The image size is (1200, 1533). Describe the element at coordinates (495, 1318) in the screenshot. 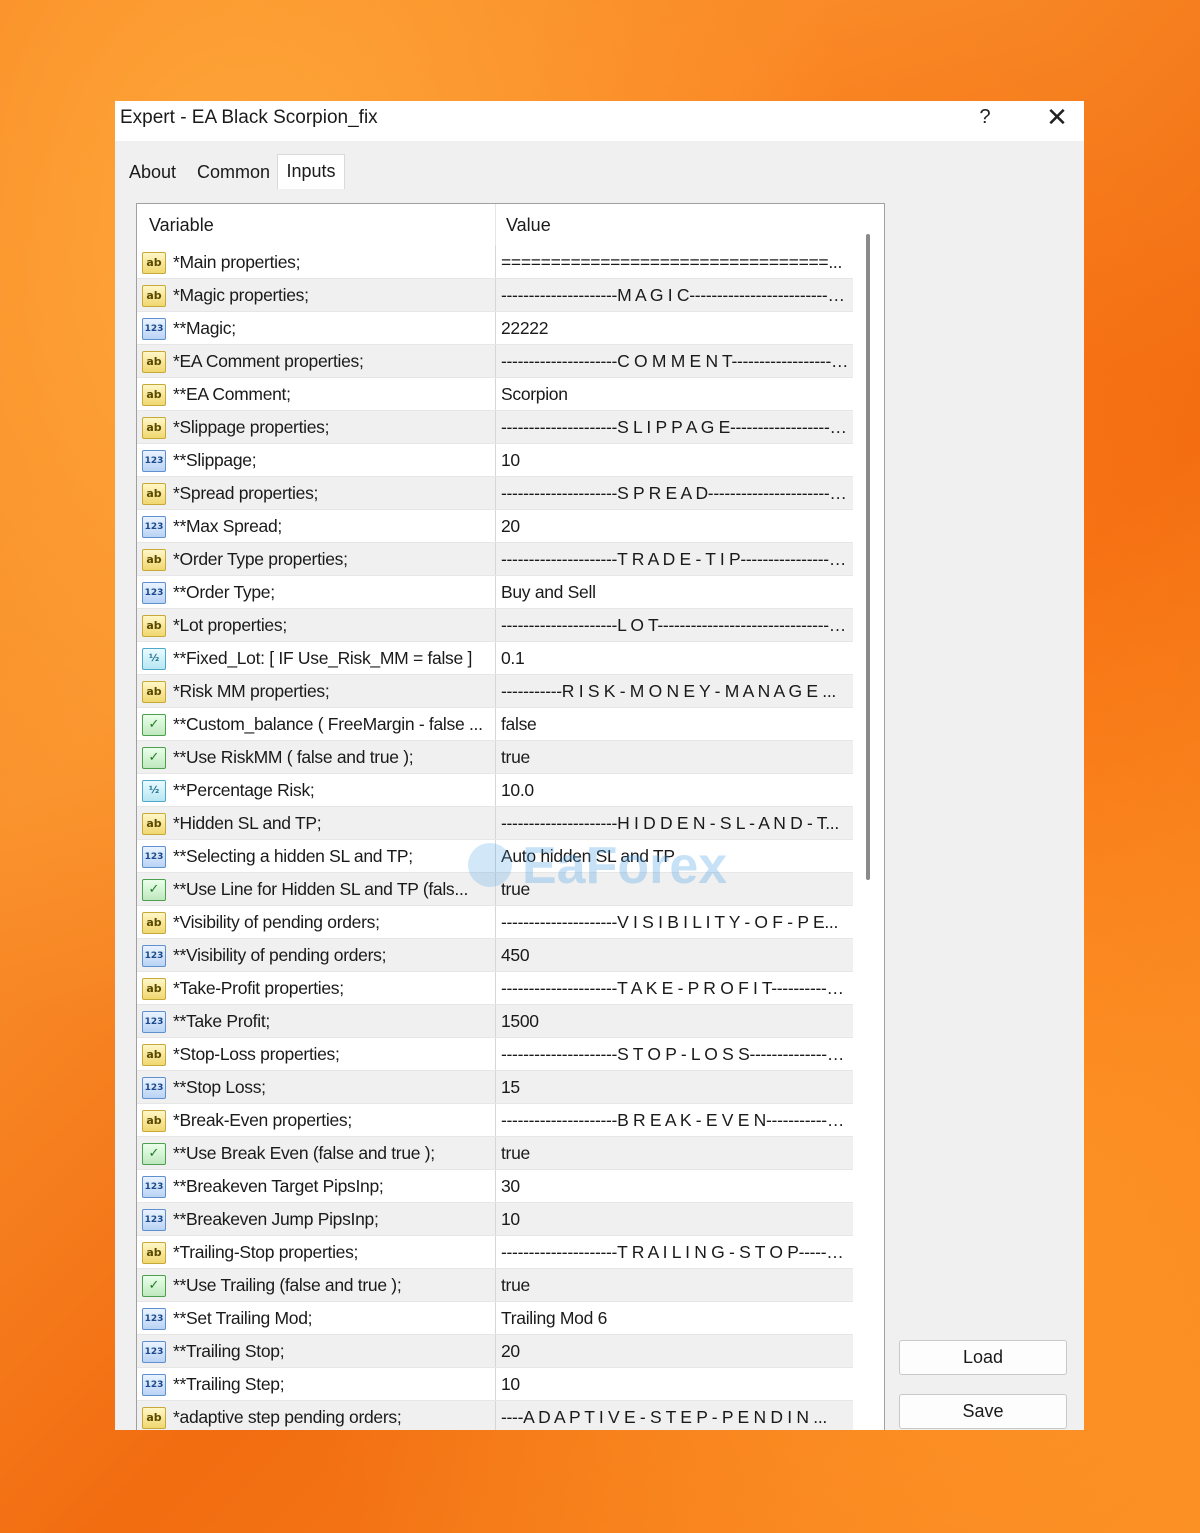

I see `table-row: 123 **Set Trailing Mod; Trailing Mod 6` at that location.